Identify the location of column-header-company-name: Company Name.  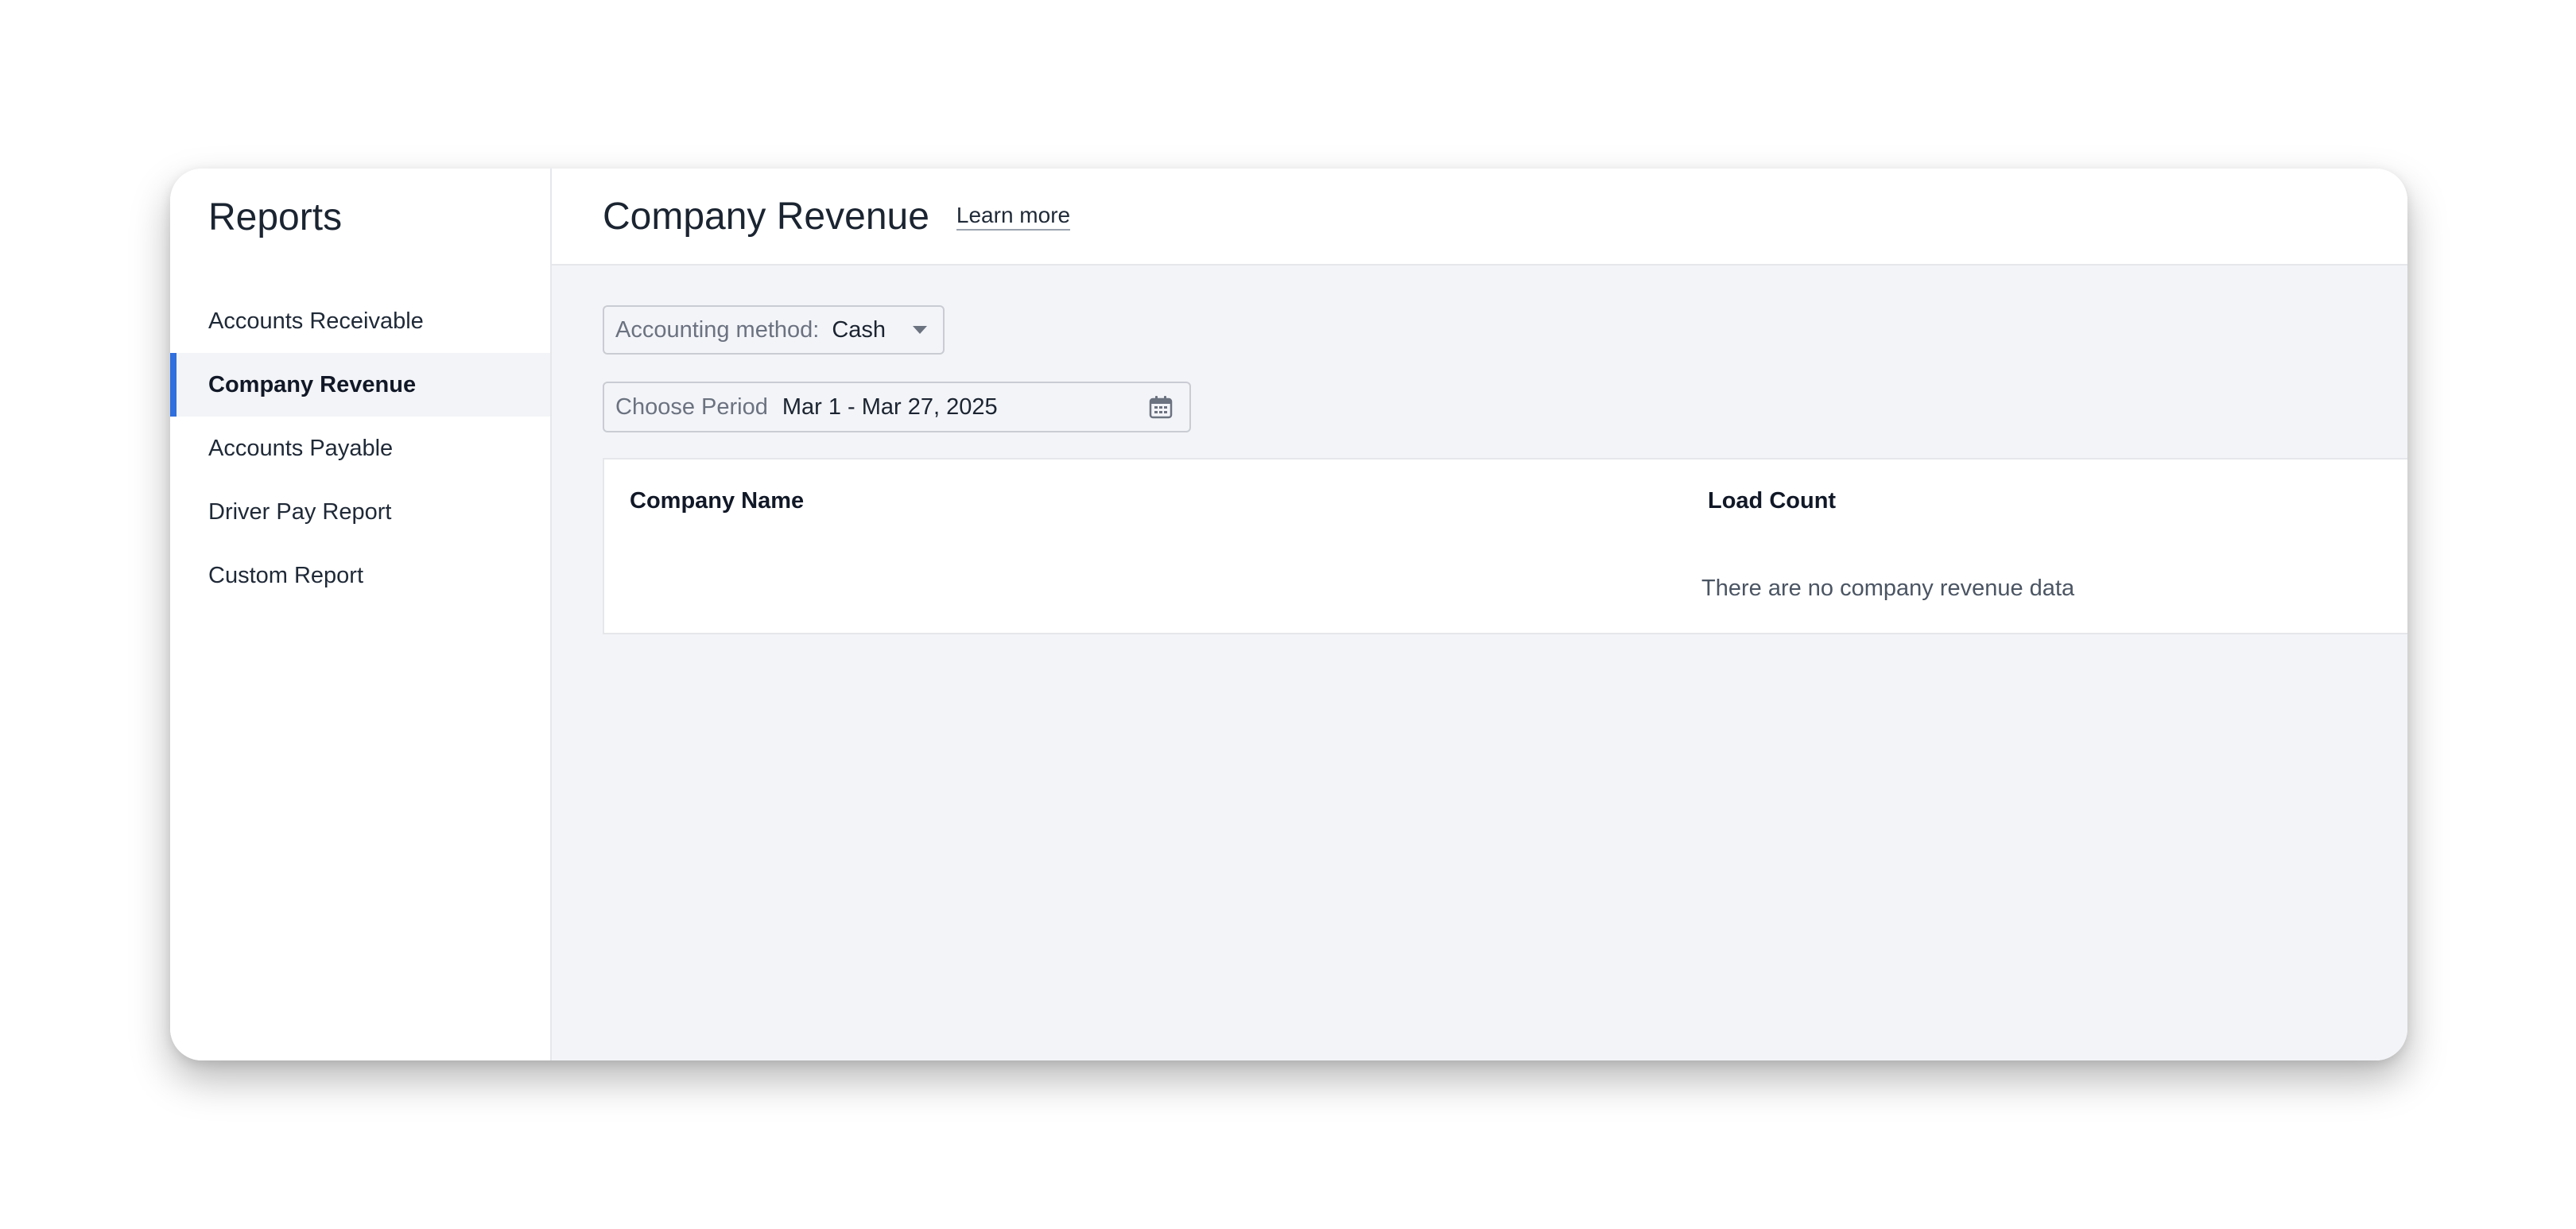
(717, 501).